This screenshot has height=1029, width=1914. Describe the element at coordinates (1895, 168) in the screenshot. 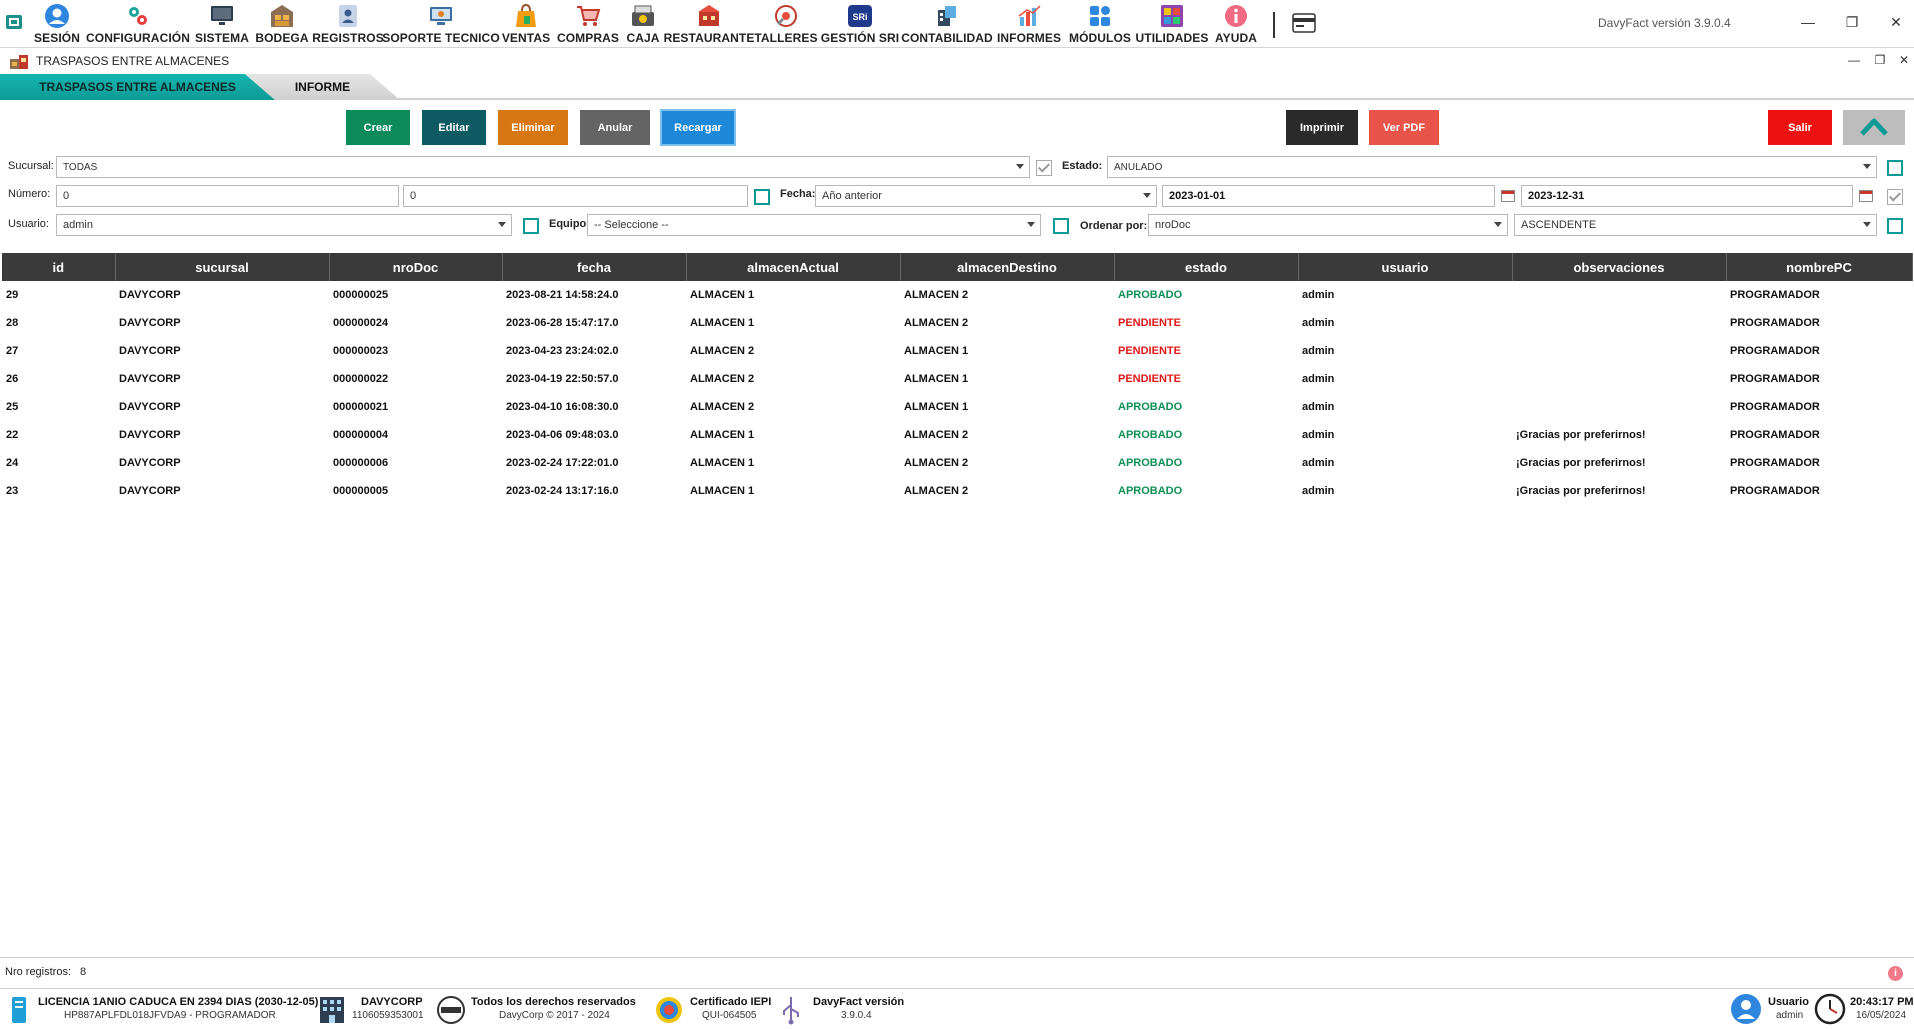

I see `estado-checkbox` at that location.